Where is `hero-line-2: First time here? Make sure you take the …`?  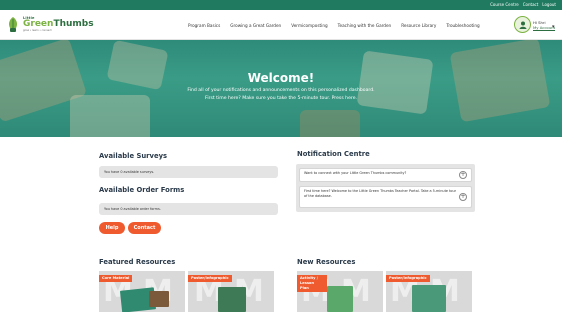
hero-line-2: First time here? Make sure you take the … is located at coordinates (281, 99).